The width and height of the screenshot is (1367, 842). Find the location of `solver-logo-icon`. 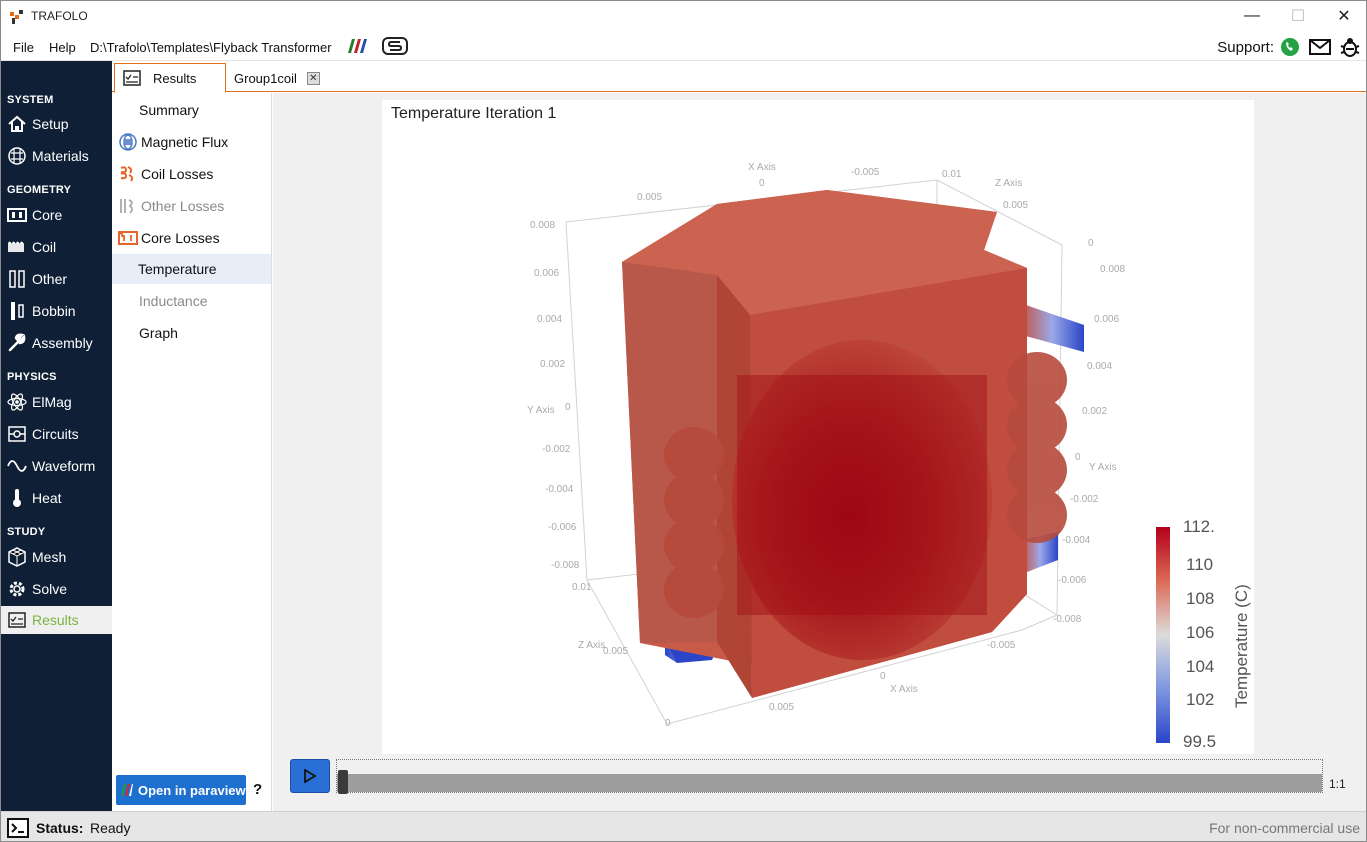

solver-logo-icon is located at coordinates (395, 46).